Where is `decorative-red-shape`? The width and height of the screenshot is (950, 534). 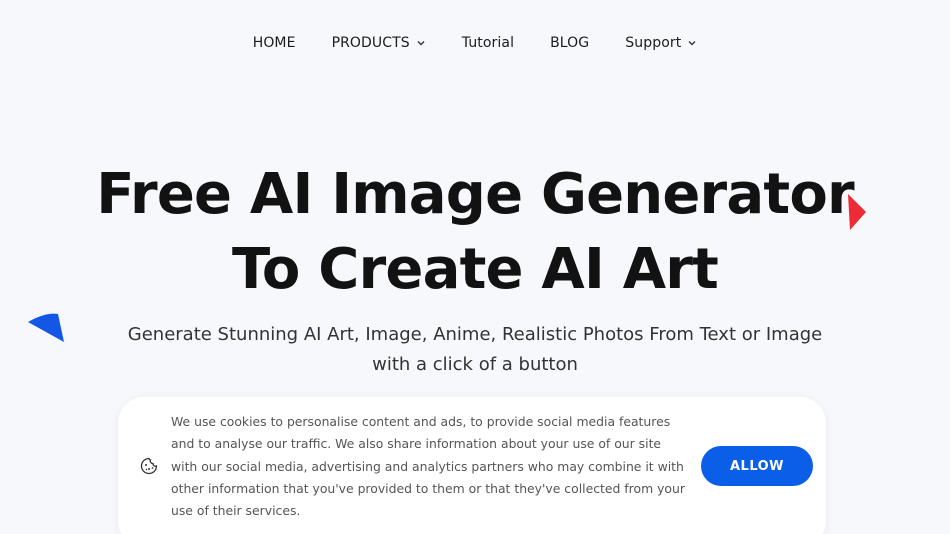 decorative-red-shape is located at coordinates (857, 212).